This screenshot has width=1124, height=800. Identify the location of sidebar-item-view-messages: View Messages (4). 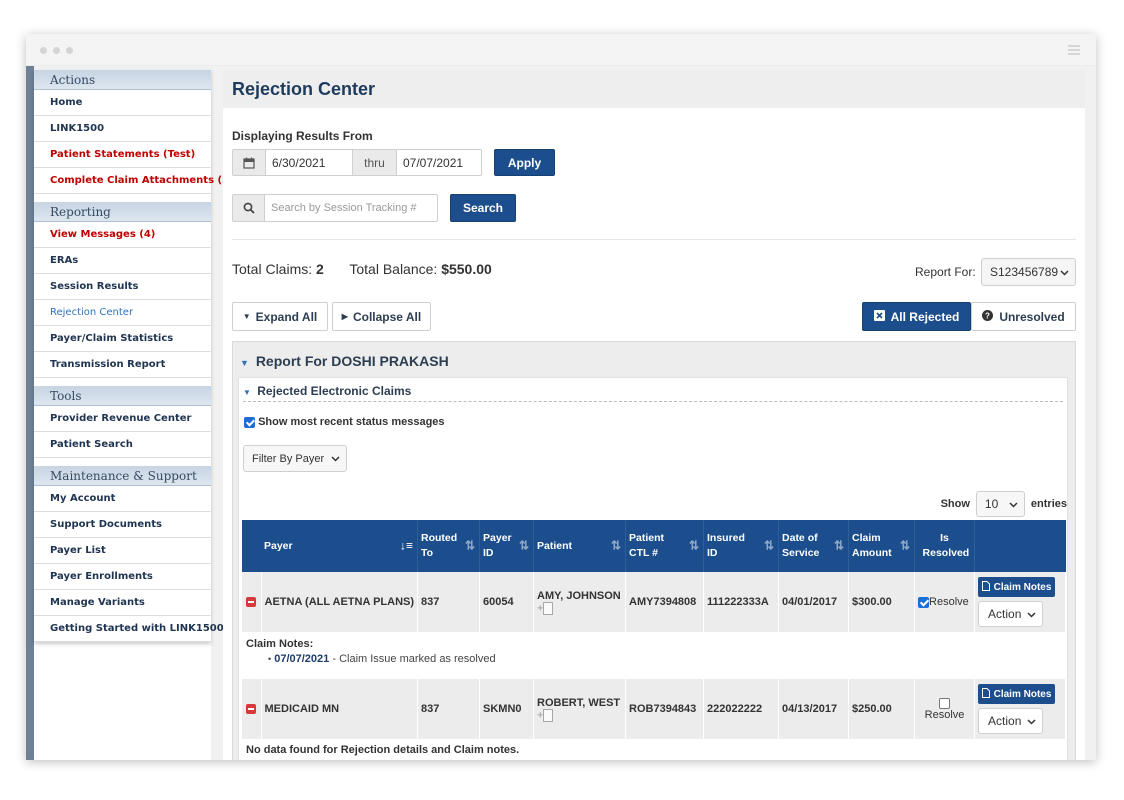
(122, 235).